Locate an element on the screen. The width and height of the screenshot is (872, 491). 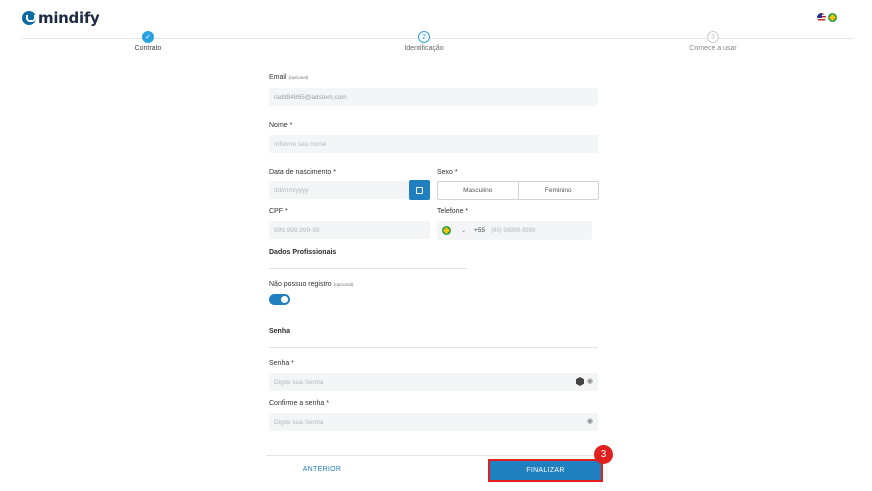
calendar-icon is located at coordinates (419, 190).